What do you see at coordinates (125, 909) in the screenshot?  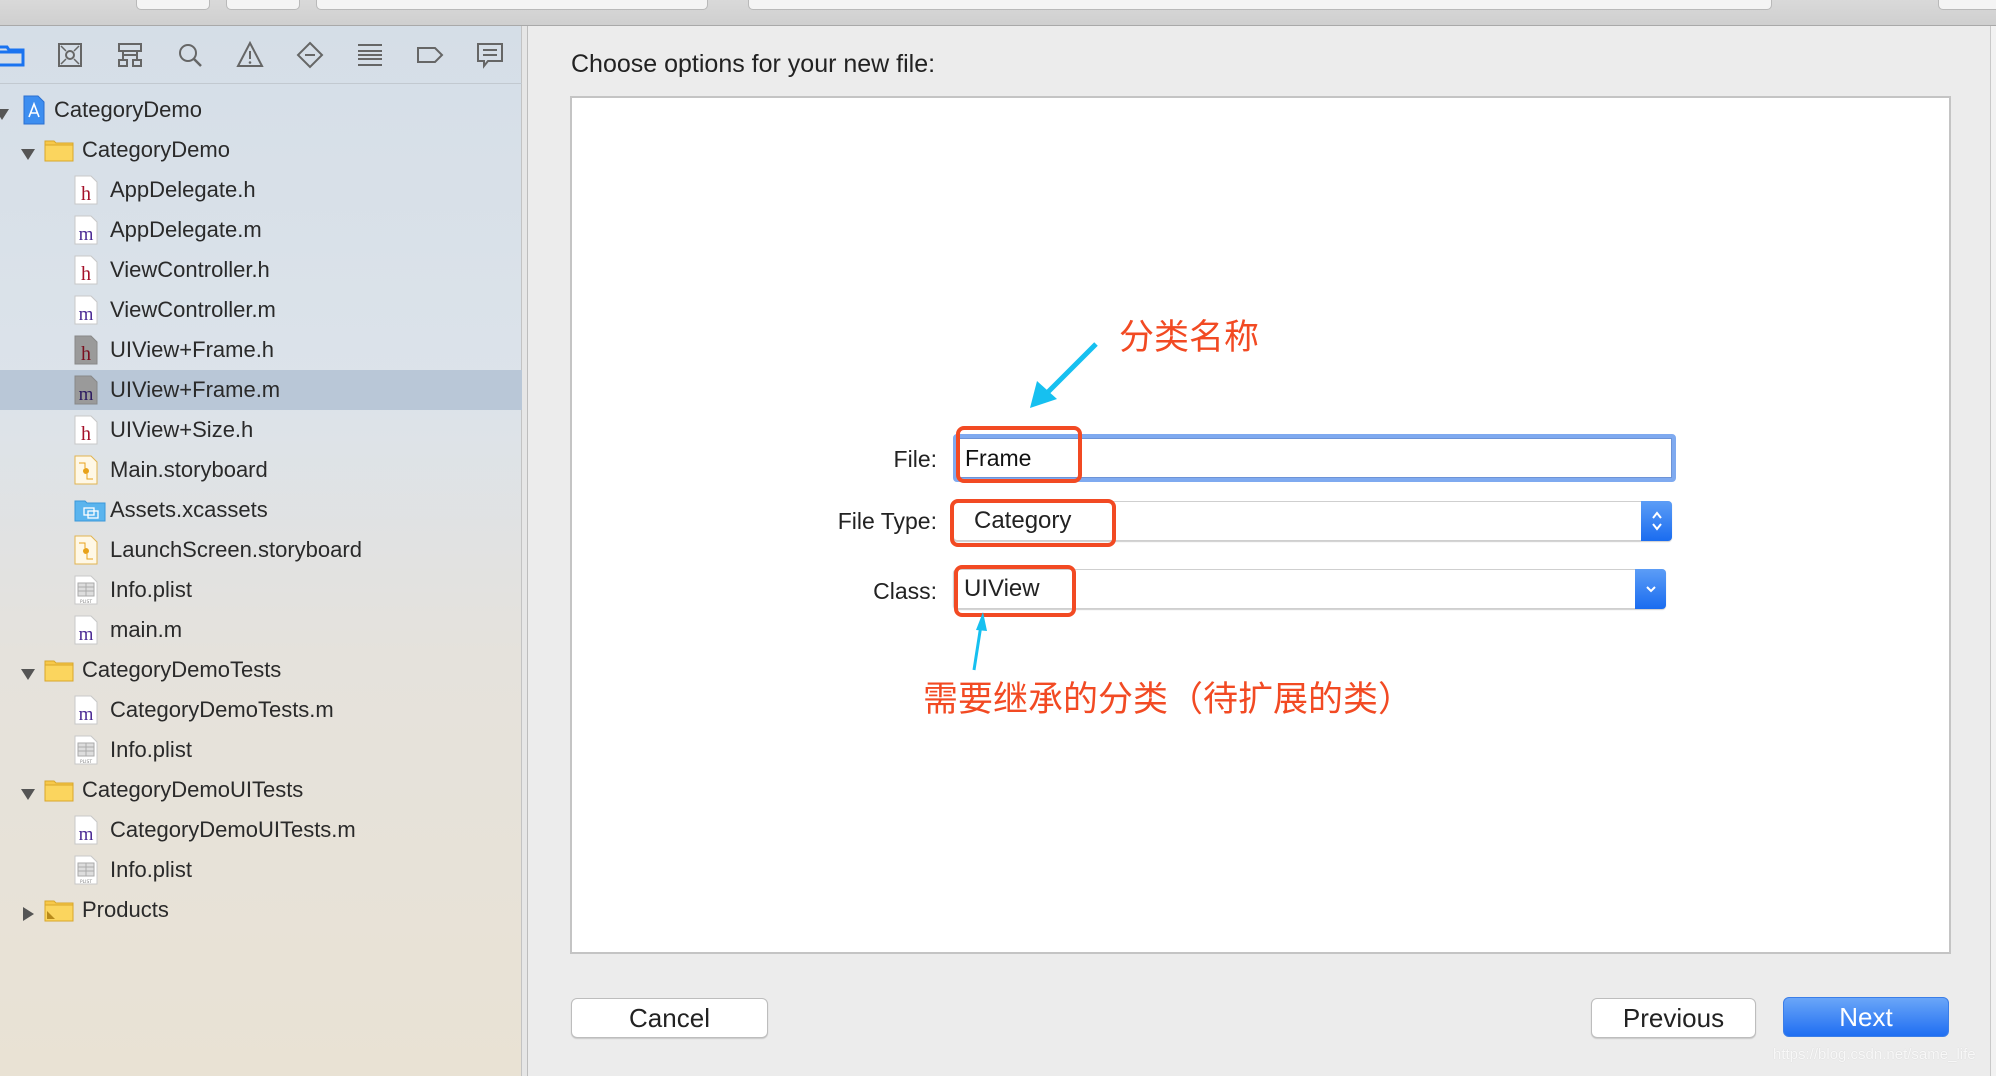 I see `tree-row-label: Products` at bounding box center [125, 909].